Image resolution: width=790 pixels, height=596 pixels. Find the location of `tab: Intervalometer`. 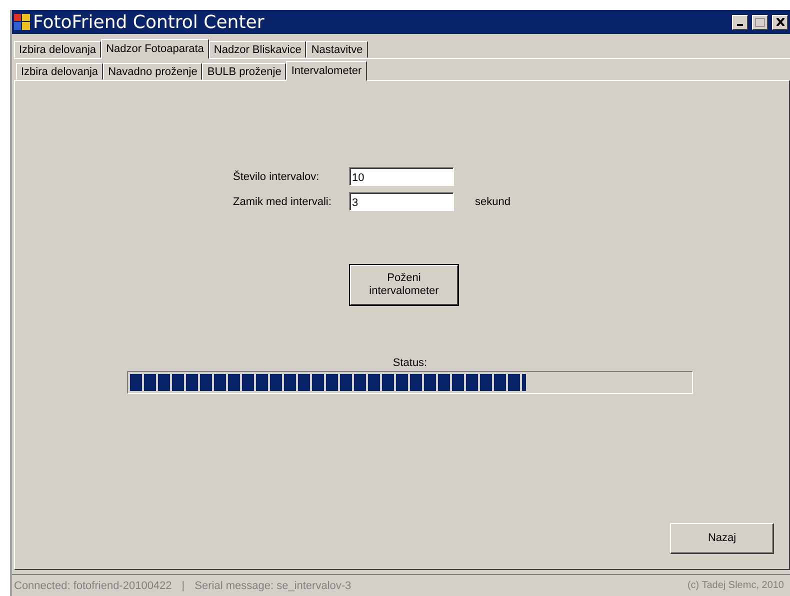

tab: Intervalometer is located at coordinates (326, 71).